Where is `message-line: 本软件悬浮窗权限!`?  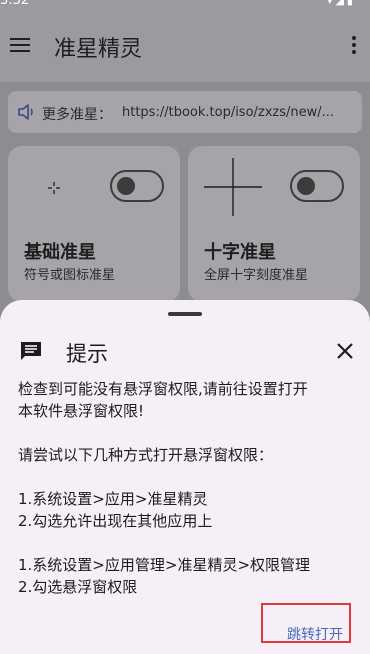
message-line: 本软件悬浮窗权限! is located at coordinates (81, 411).